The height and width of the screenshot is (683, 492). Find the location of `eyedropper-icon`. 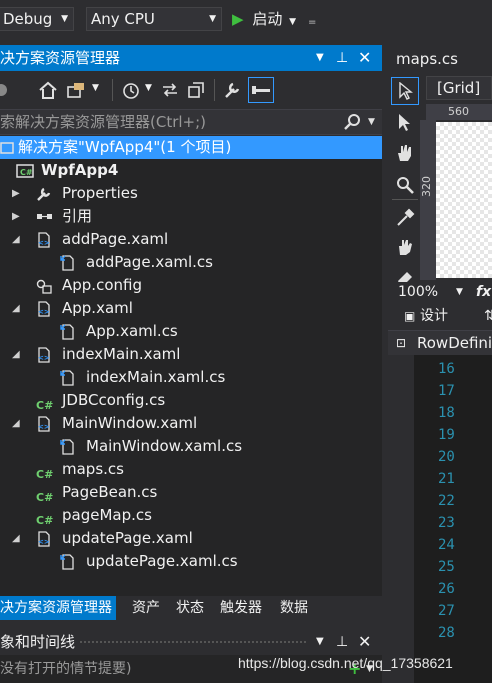

eyedropper-icon is located at coordinates (405, 217).